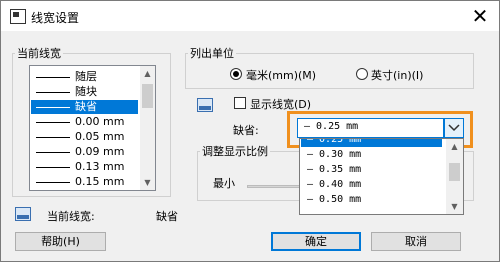  Describe the element at coordinates (281, 104) in the screenshot. I see `display-lineweight-label: 显示线宽(D)` at that location.